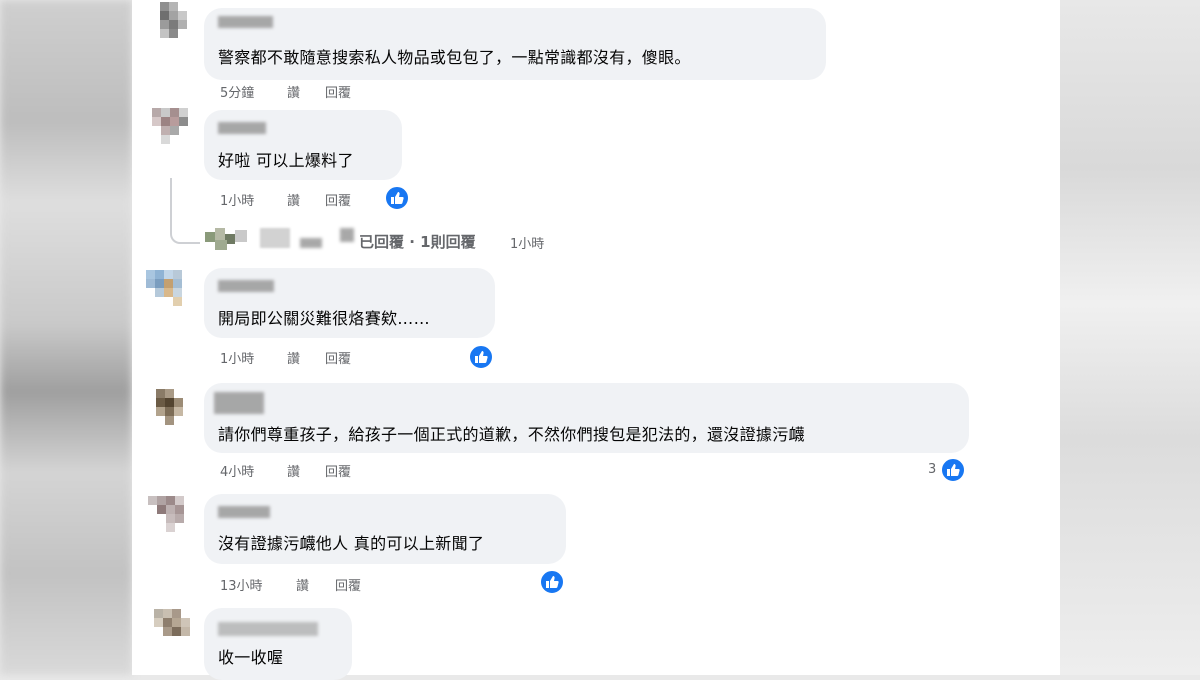 This screenshot has height=680, width=1200. I want to click on comment-time: 5分鐘, so click(237, 91).